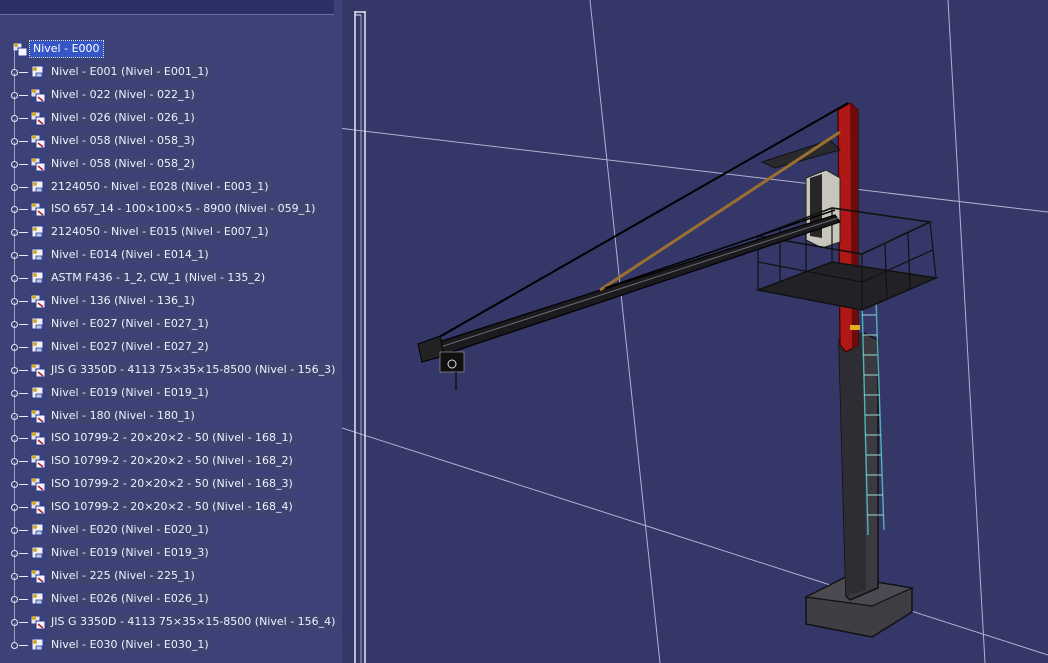 The image size is (1048, 663). I want to click on tree-node: Nivel - E014 (Nivel - E014_1), so click(106, 249).